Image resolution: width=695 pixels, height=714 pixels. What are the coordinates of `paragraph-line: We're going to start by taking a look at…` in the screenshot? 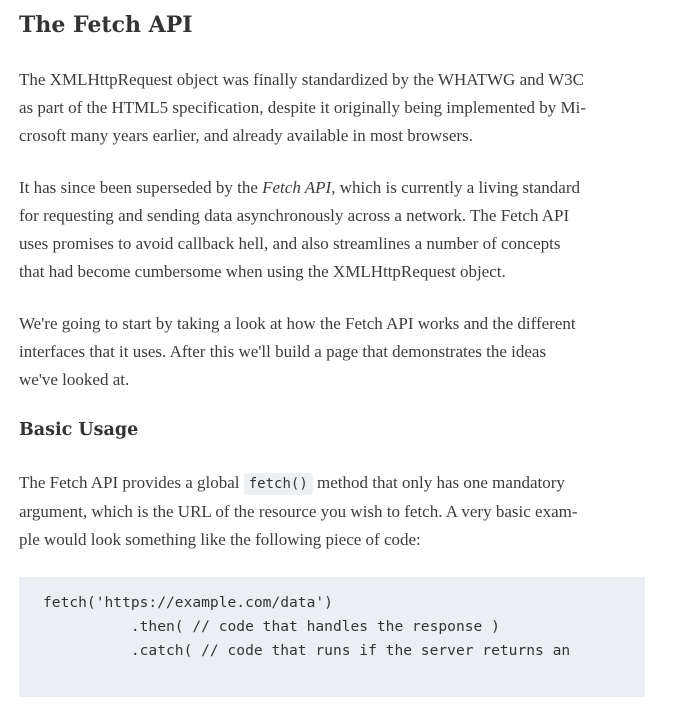 It's located at (297, 323).